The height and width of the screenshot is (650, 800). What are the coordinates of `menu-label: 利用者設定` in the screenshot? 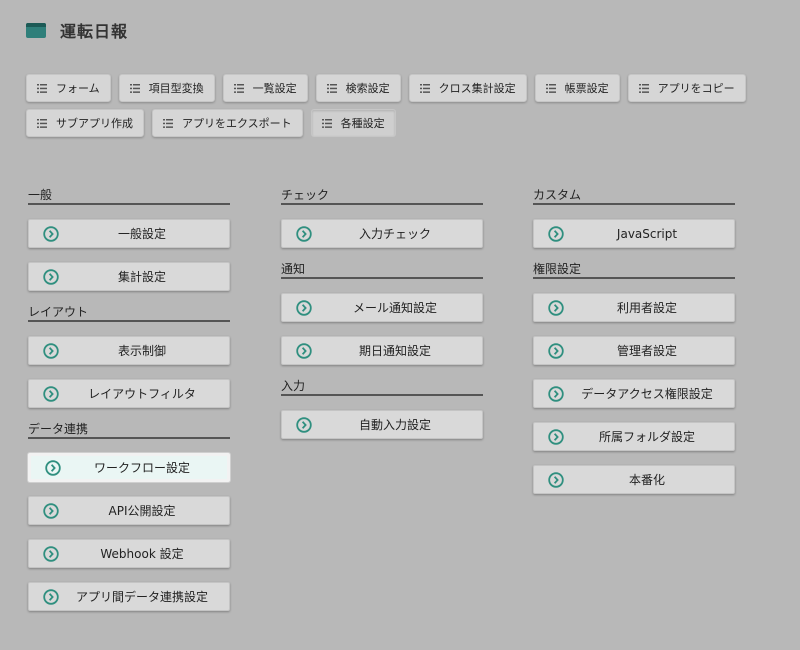 It's located at (646, 308).